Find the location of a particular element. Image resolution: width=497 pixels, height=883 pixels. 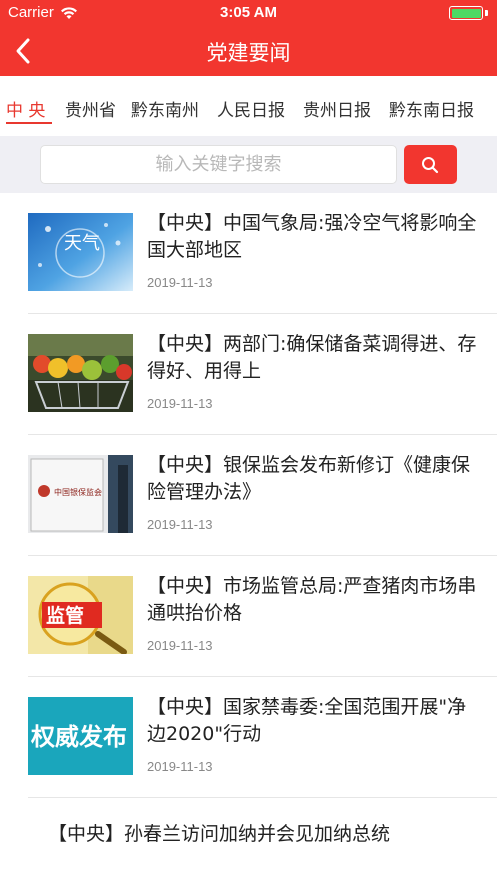

news-thumbnail-authoritative-release: 权威发布 is located at coordinates (80, 736).